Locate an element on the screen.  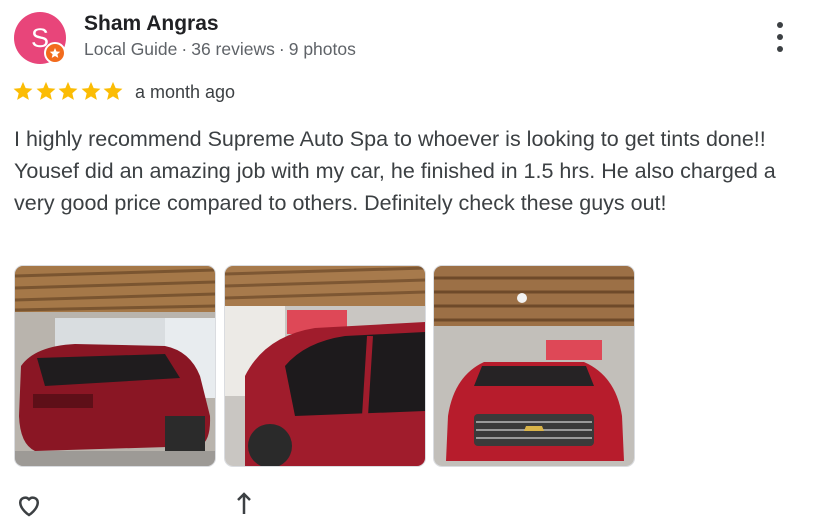
local-guide-badge-icon is located at coordinates (55, 53).